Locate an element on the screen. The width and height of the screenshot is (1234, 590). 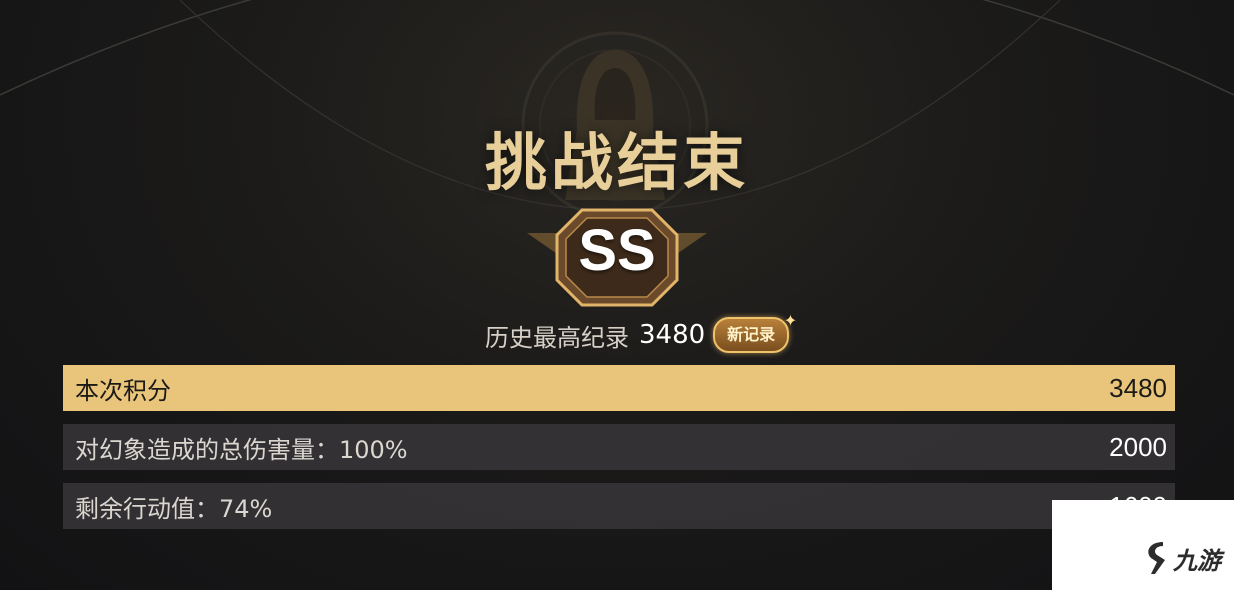
score-row-value: 3480 is located at coordinates (1138, 387).